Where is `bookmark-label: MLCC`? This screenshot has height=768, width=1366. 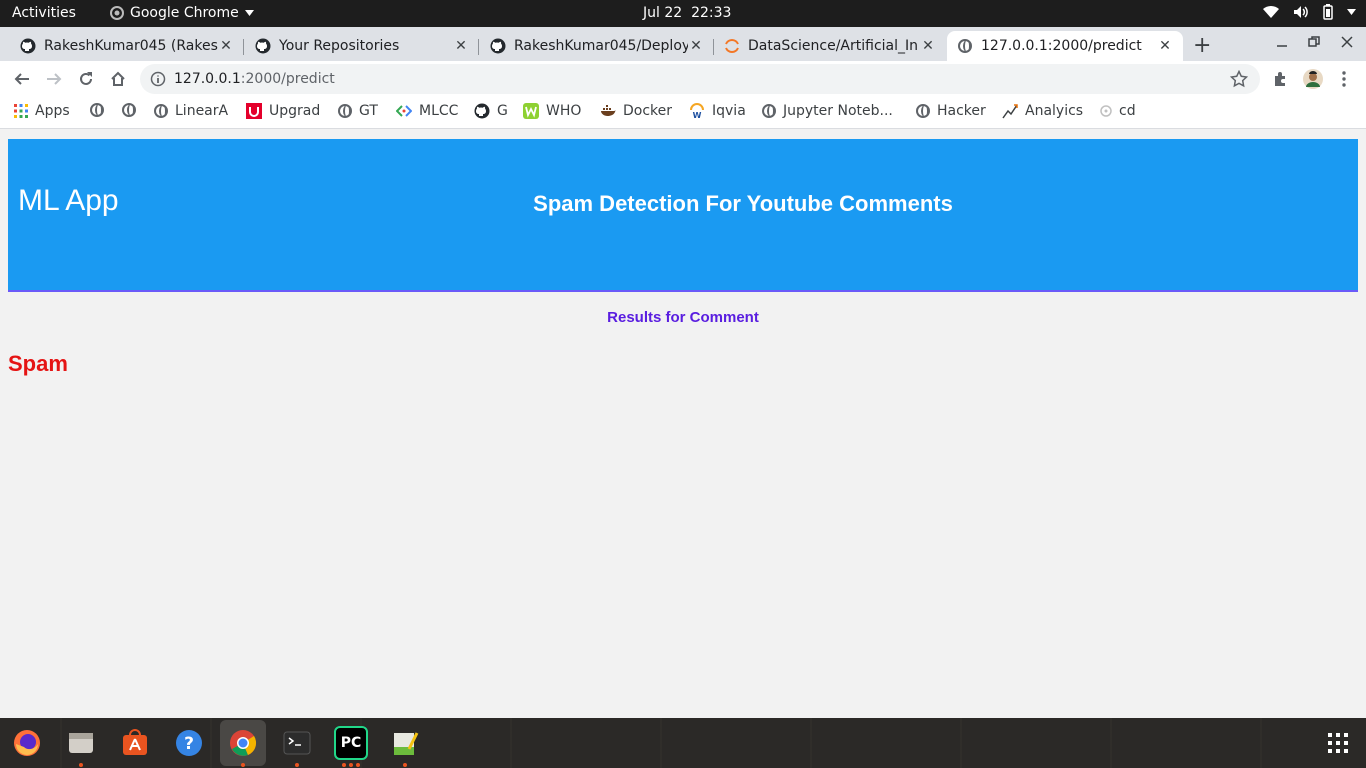 bookmark-label: MLCC is located at coordinates (439, 111).